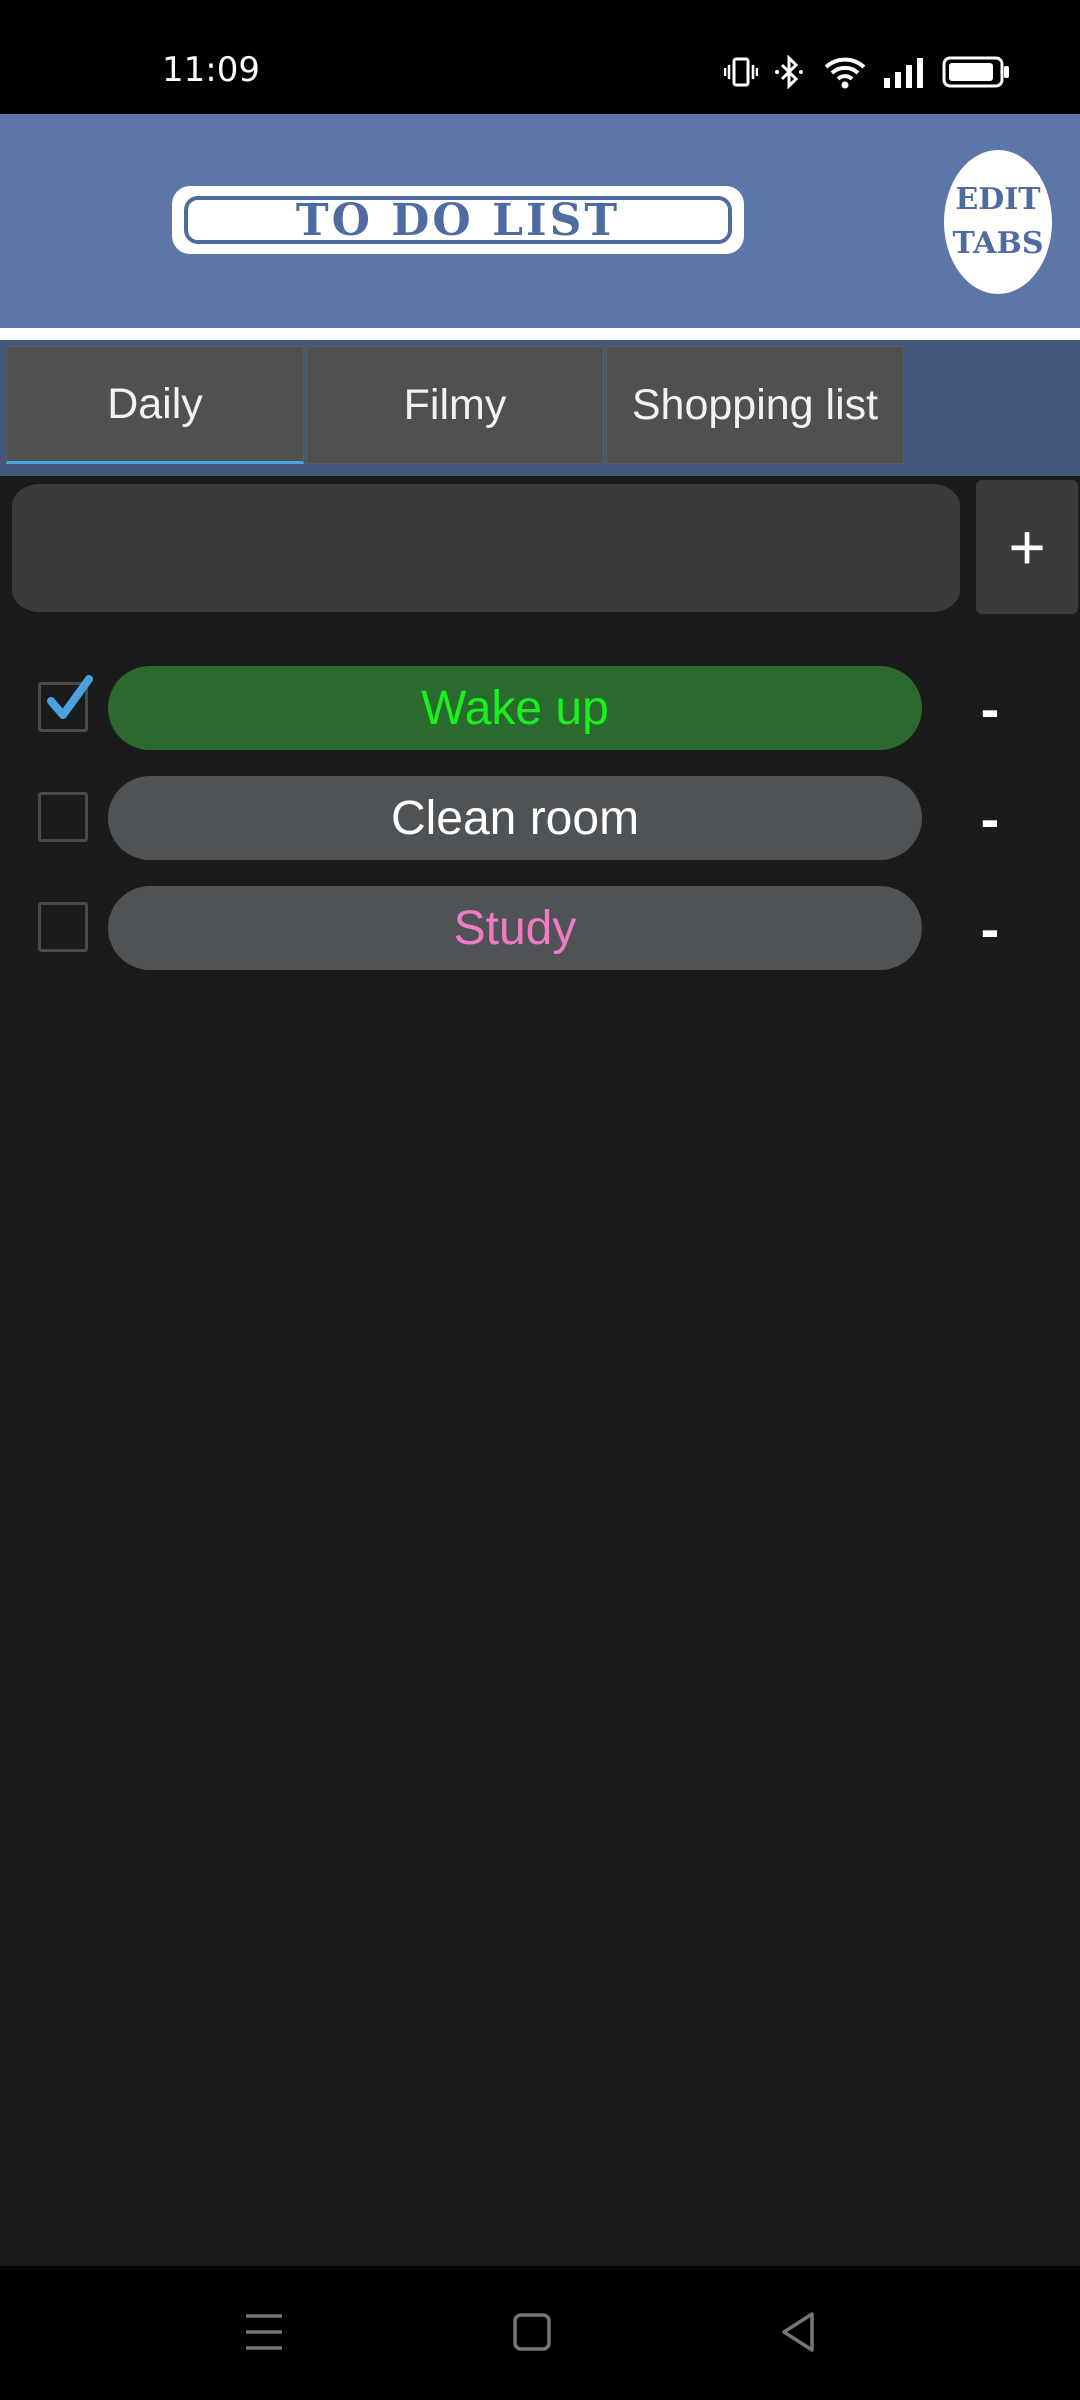 The width and height of the screenshot is (1080, 2400). I want to click on tab-label: Filmy, so click(455, 404).